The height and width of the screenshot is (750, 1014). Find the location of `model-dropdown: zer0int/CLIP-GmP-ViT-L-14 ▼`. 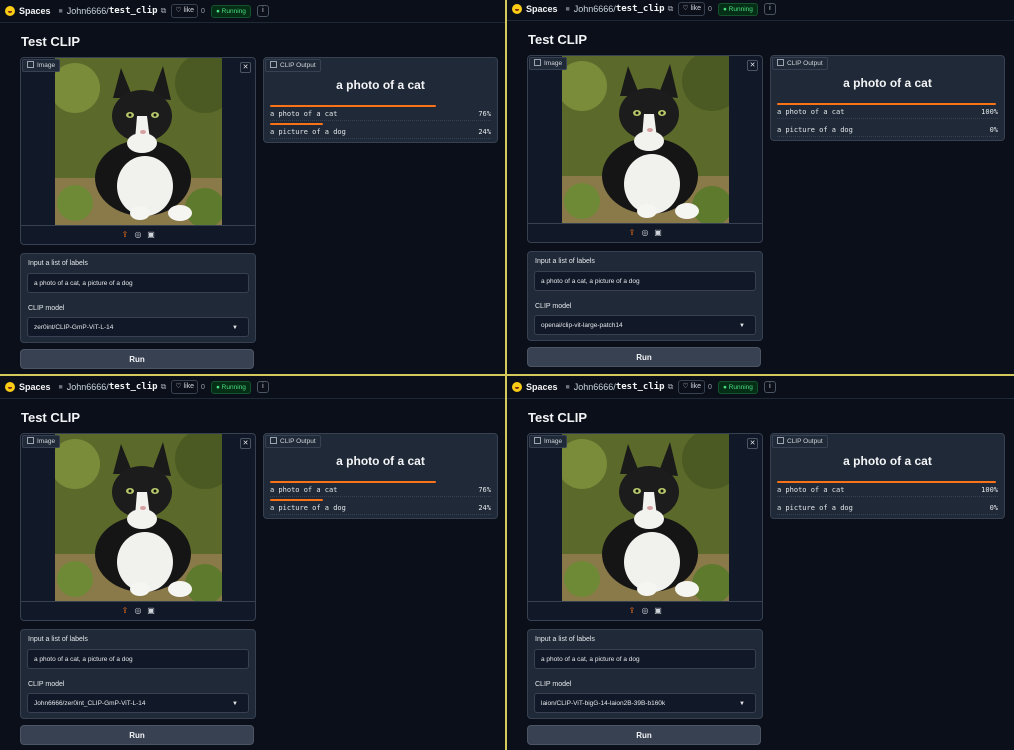

model-dropdown: zer0int/CLIP-GmP-ViT-L-14 ▼ is located at coordinates (138, 327).